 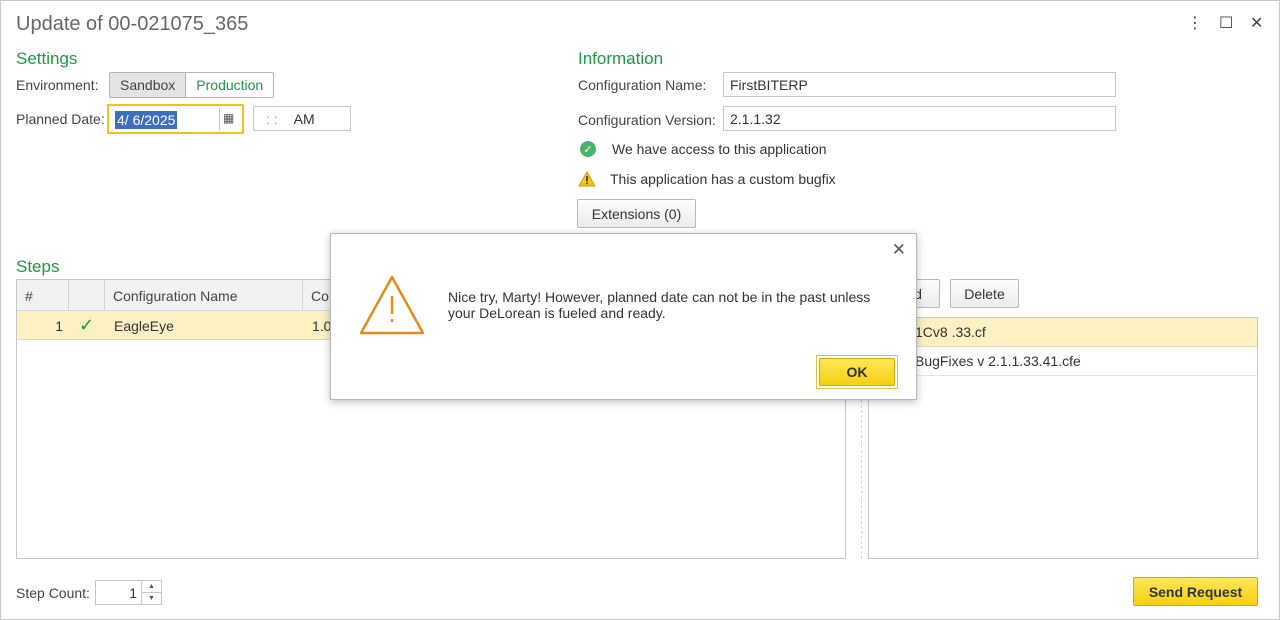 I want to click on settings-title: Settings, so click(x=47, y=58).